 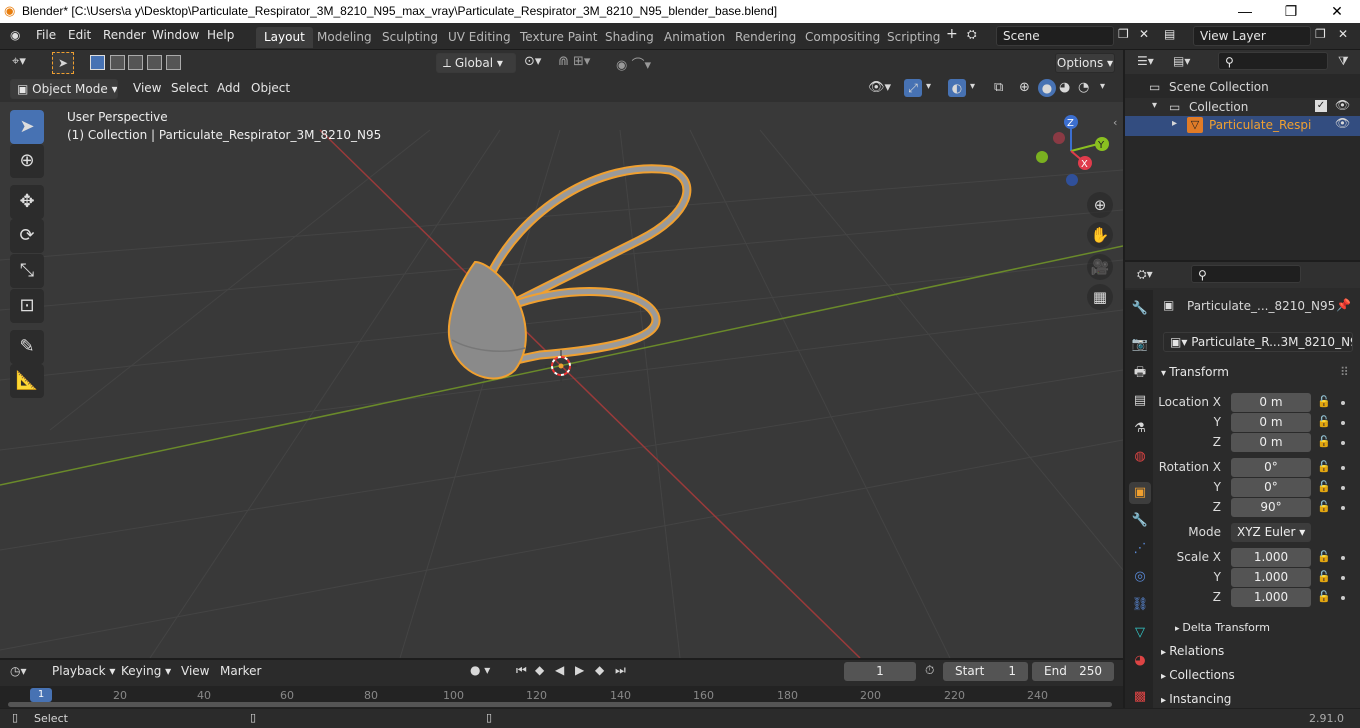 I want to click on outliner-search-input: ⚲, so click(x=1273, y=61).